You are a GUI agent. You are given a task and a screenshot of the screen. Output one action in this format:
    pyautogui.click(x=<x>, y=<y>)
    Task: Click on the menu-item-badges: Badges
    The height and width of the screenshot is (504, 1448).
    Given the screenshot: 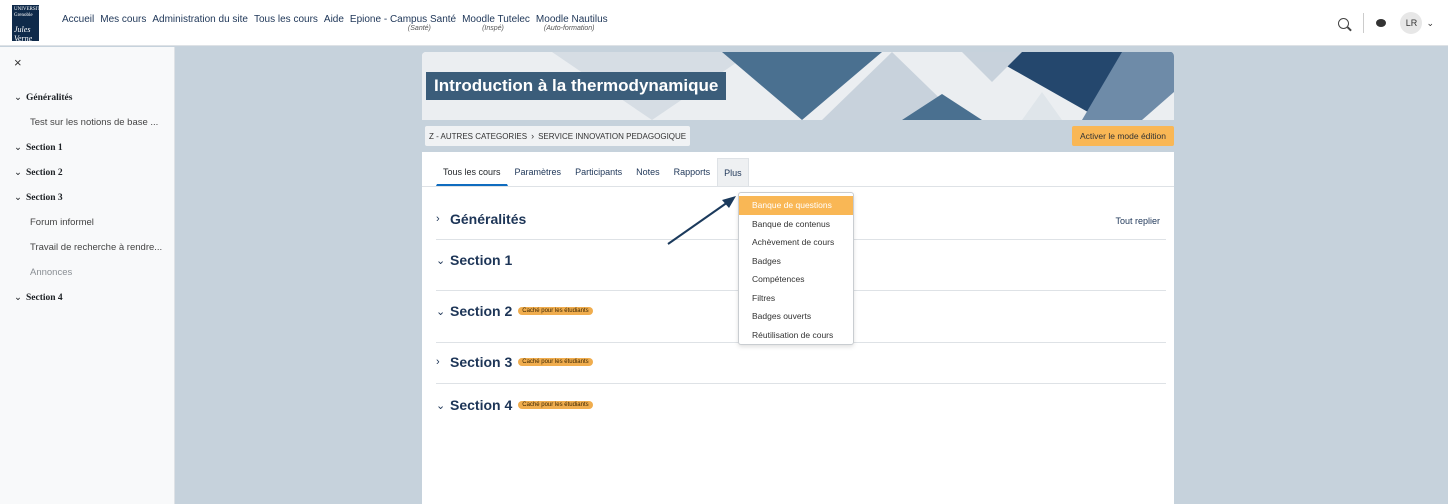 What is the action you would take?
    pyautogui.click(x=796, y=261)
    